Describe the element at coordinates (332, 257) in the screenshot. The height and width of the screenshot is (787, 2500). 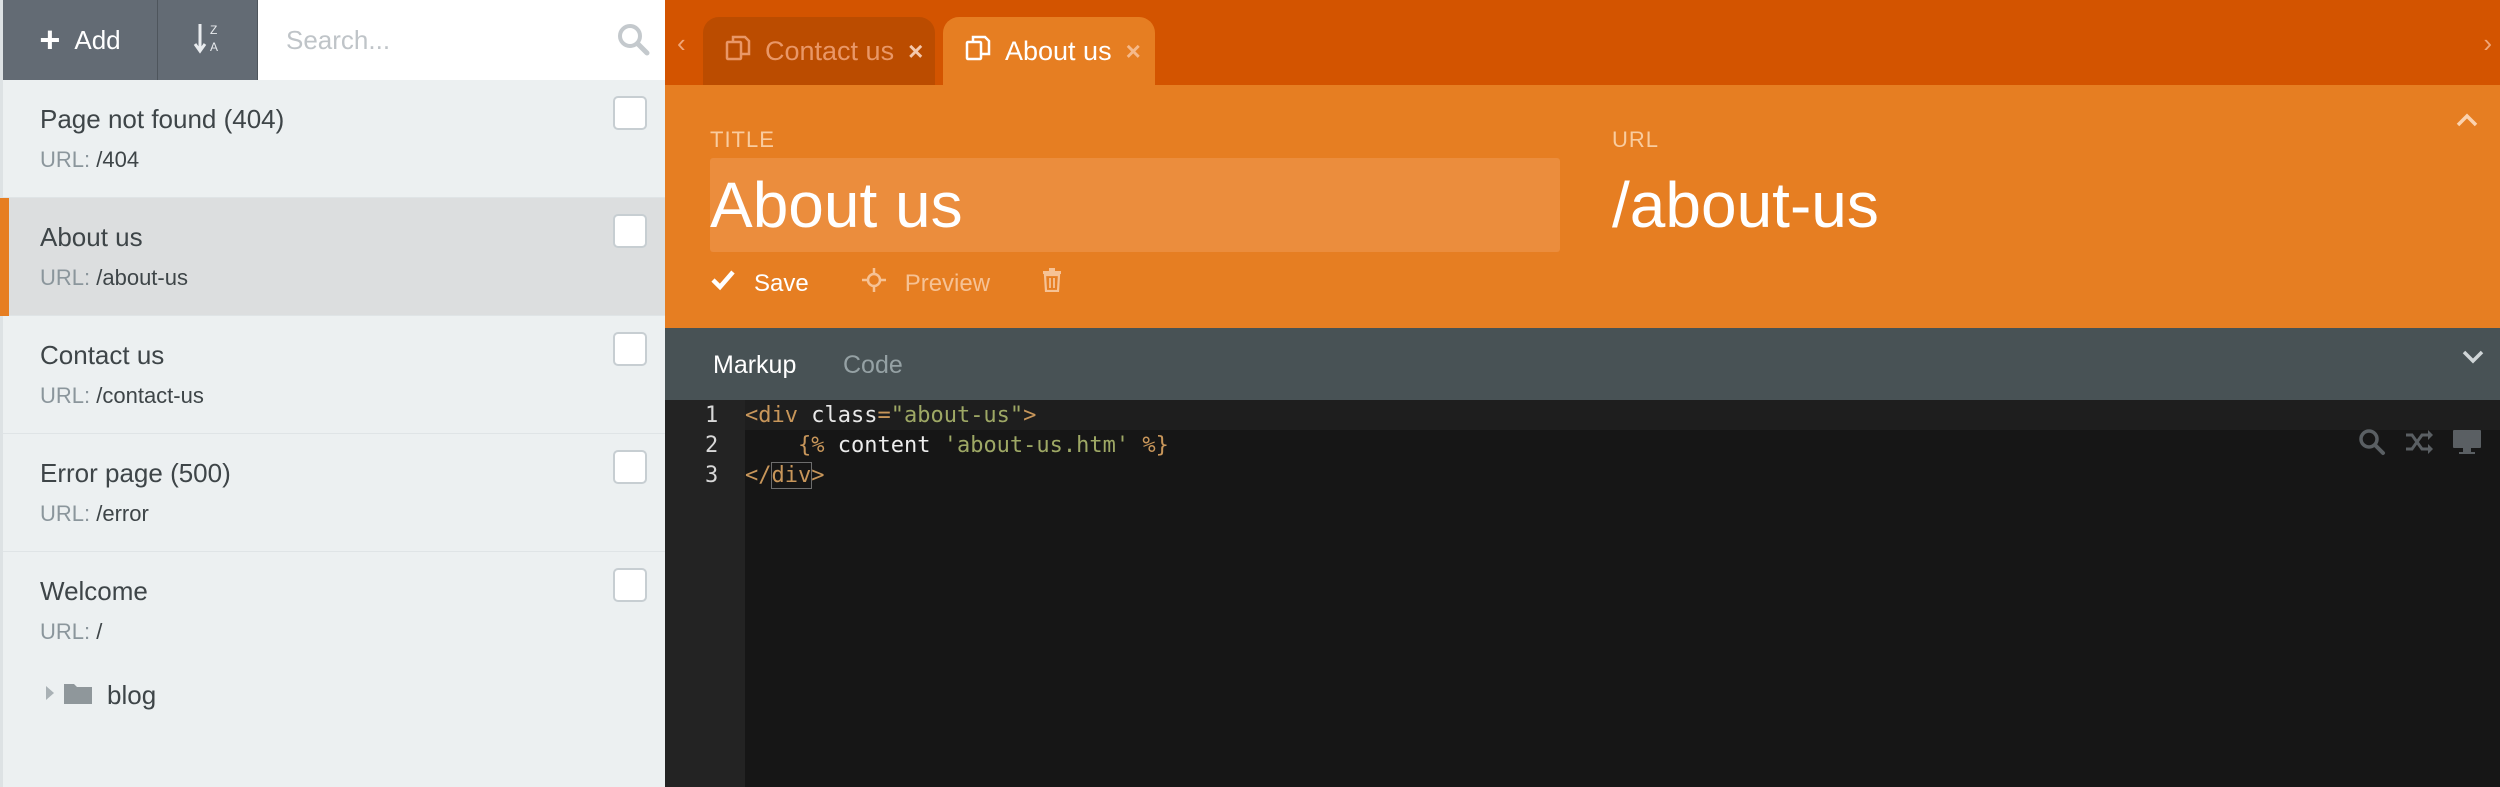
I see `list-item: About us URL: /about-us` at that location.